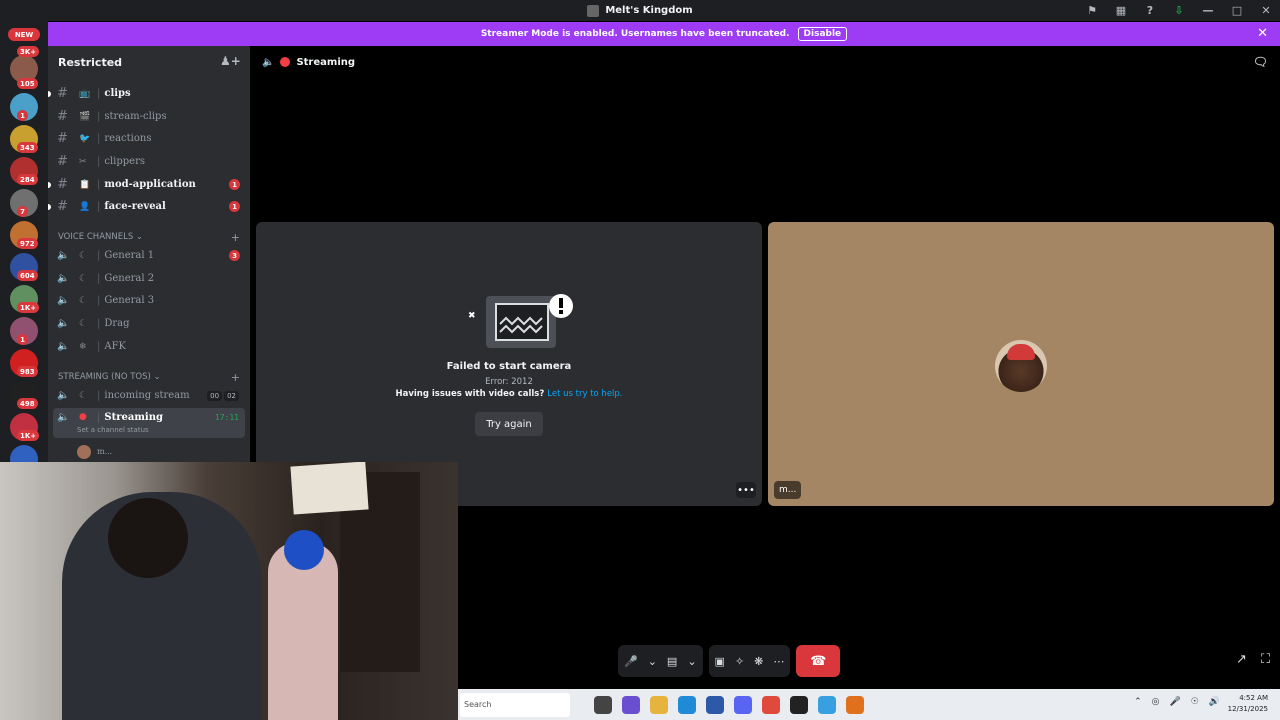  I want to click on channel-emoji: ☾, so click(83, 395).